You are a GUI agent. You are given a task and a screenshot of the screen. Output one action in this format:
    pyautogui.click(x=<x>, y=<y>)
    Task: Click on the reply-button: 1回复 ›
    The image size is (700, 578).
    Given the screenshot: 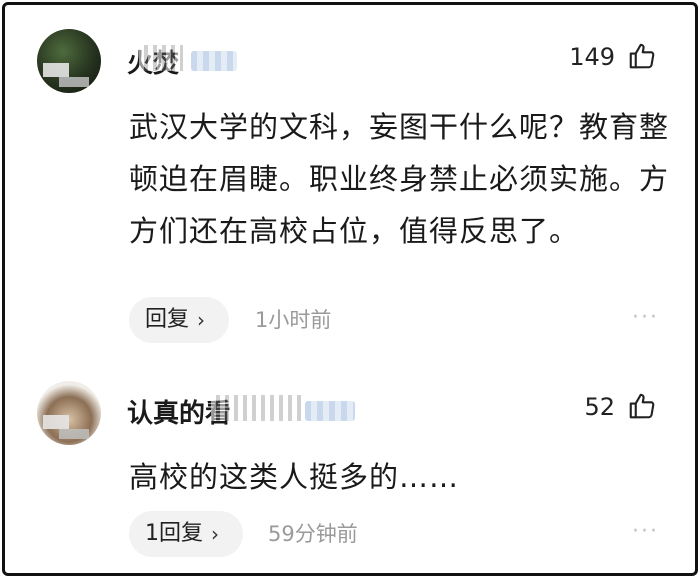 What is the action you would take?
    pyautogui.click(x=186, y=534)
    